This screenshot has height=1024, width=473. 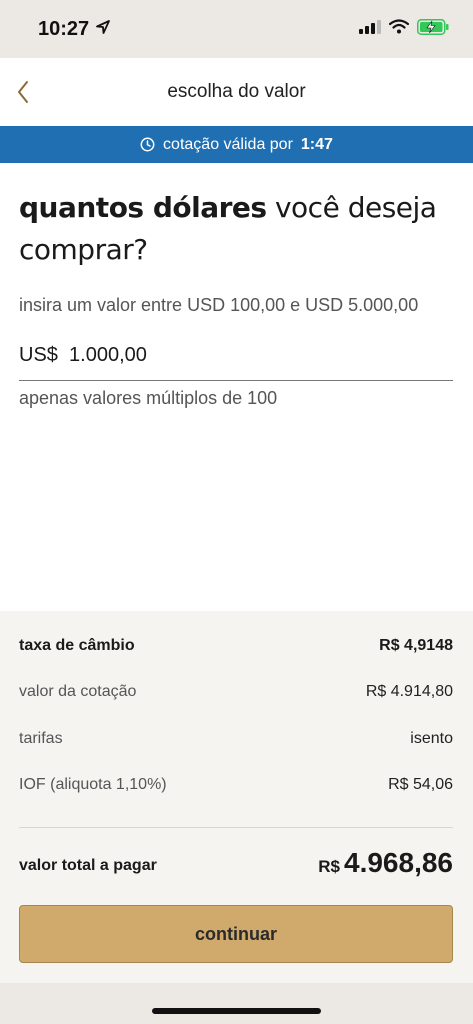 I want to click on quote-value-row: valor da cotação R$ 4.914,80, so click(x=236, y=692).